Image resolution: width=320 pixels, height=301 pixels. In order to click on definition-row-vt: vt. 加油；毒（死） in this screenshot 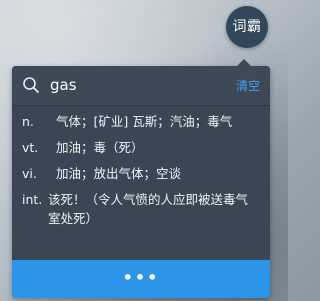, I will do `click(141, 147)`.